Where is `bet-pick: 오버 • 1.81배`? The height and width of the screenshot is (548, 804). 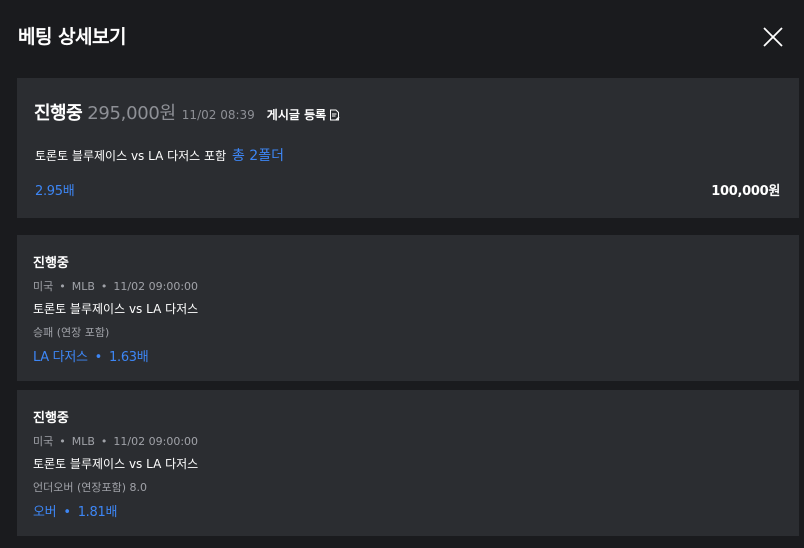
bet-pick: 오버 • 1.81배 is located at coordinates (75, 510).